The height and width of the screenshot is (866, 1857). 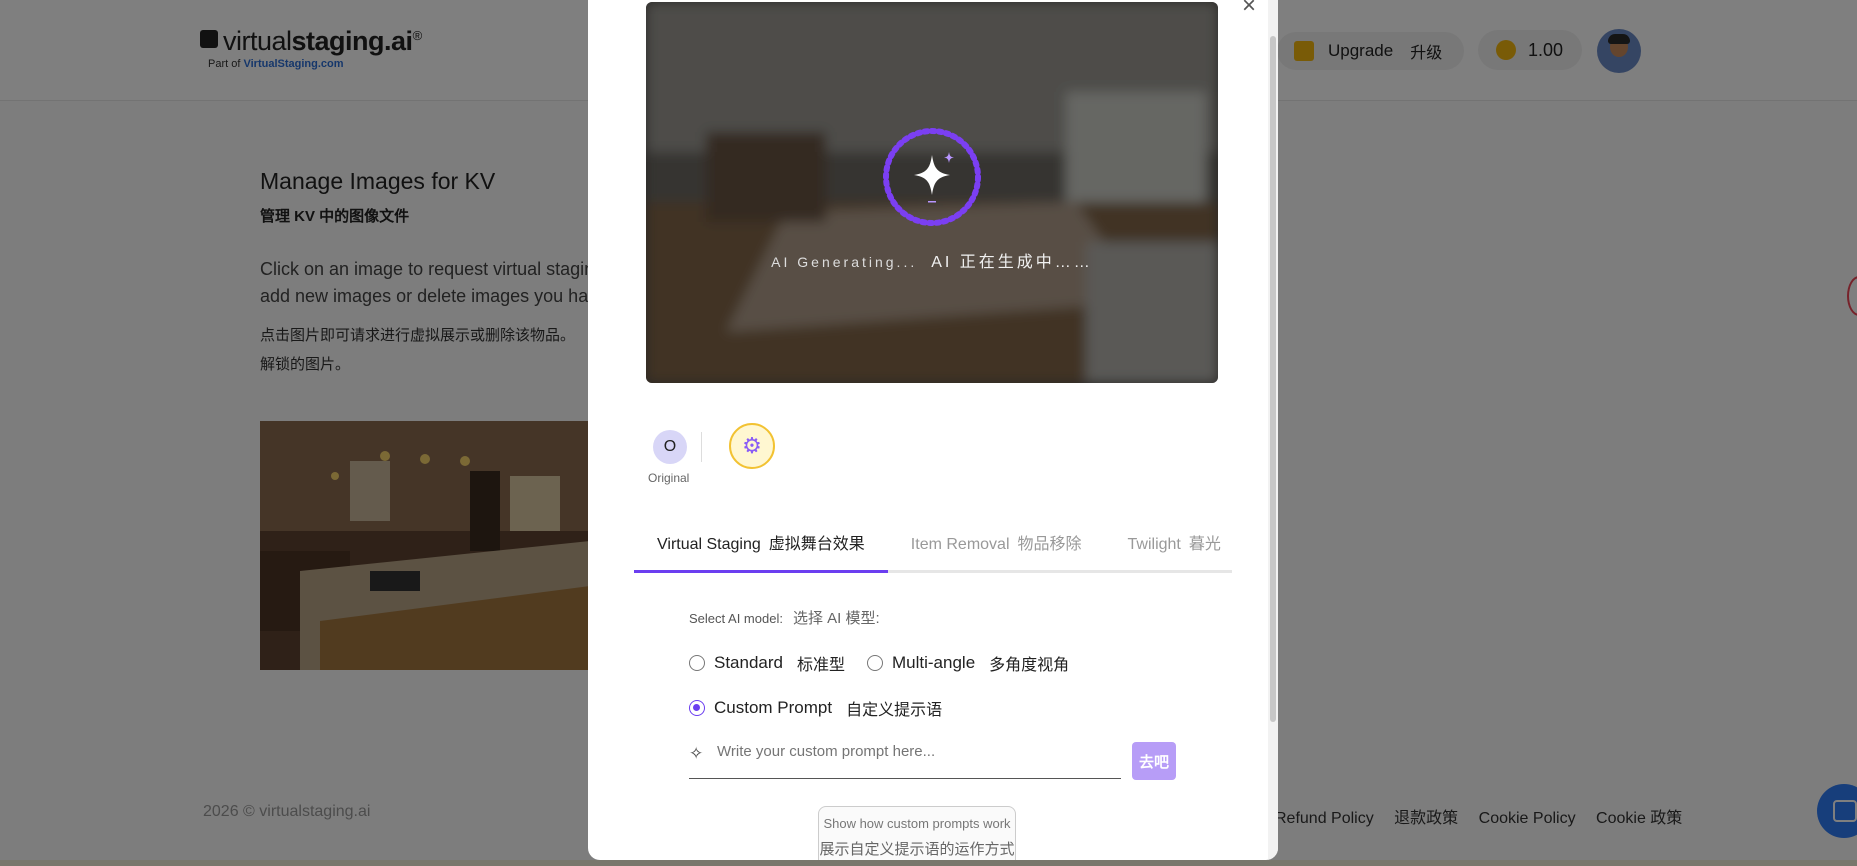 What do you see at coordinates (821, 665) in the screenshot?
I see `standard-label-cn: 标准型` at bounding box center [821, 665].